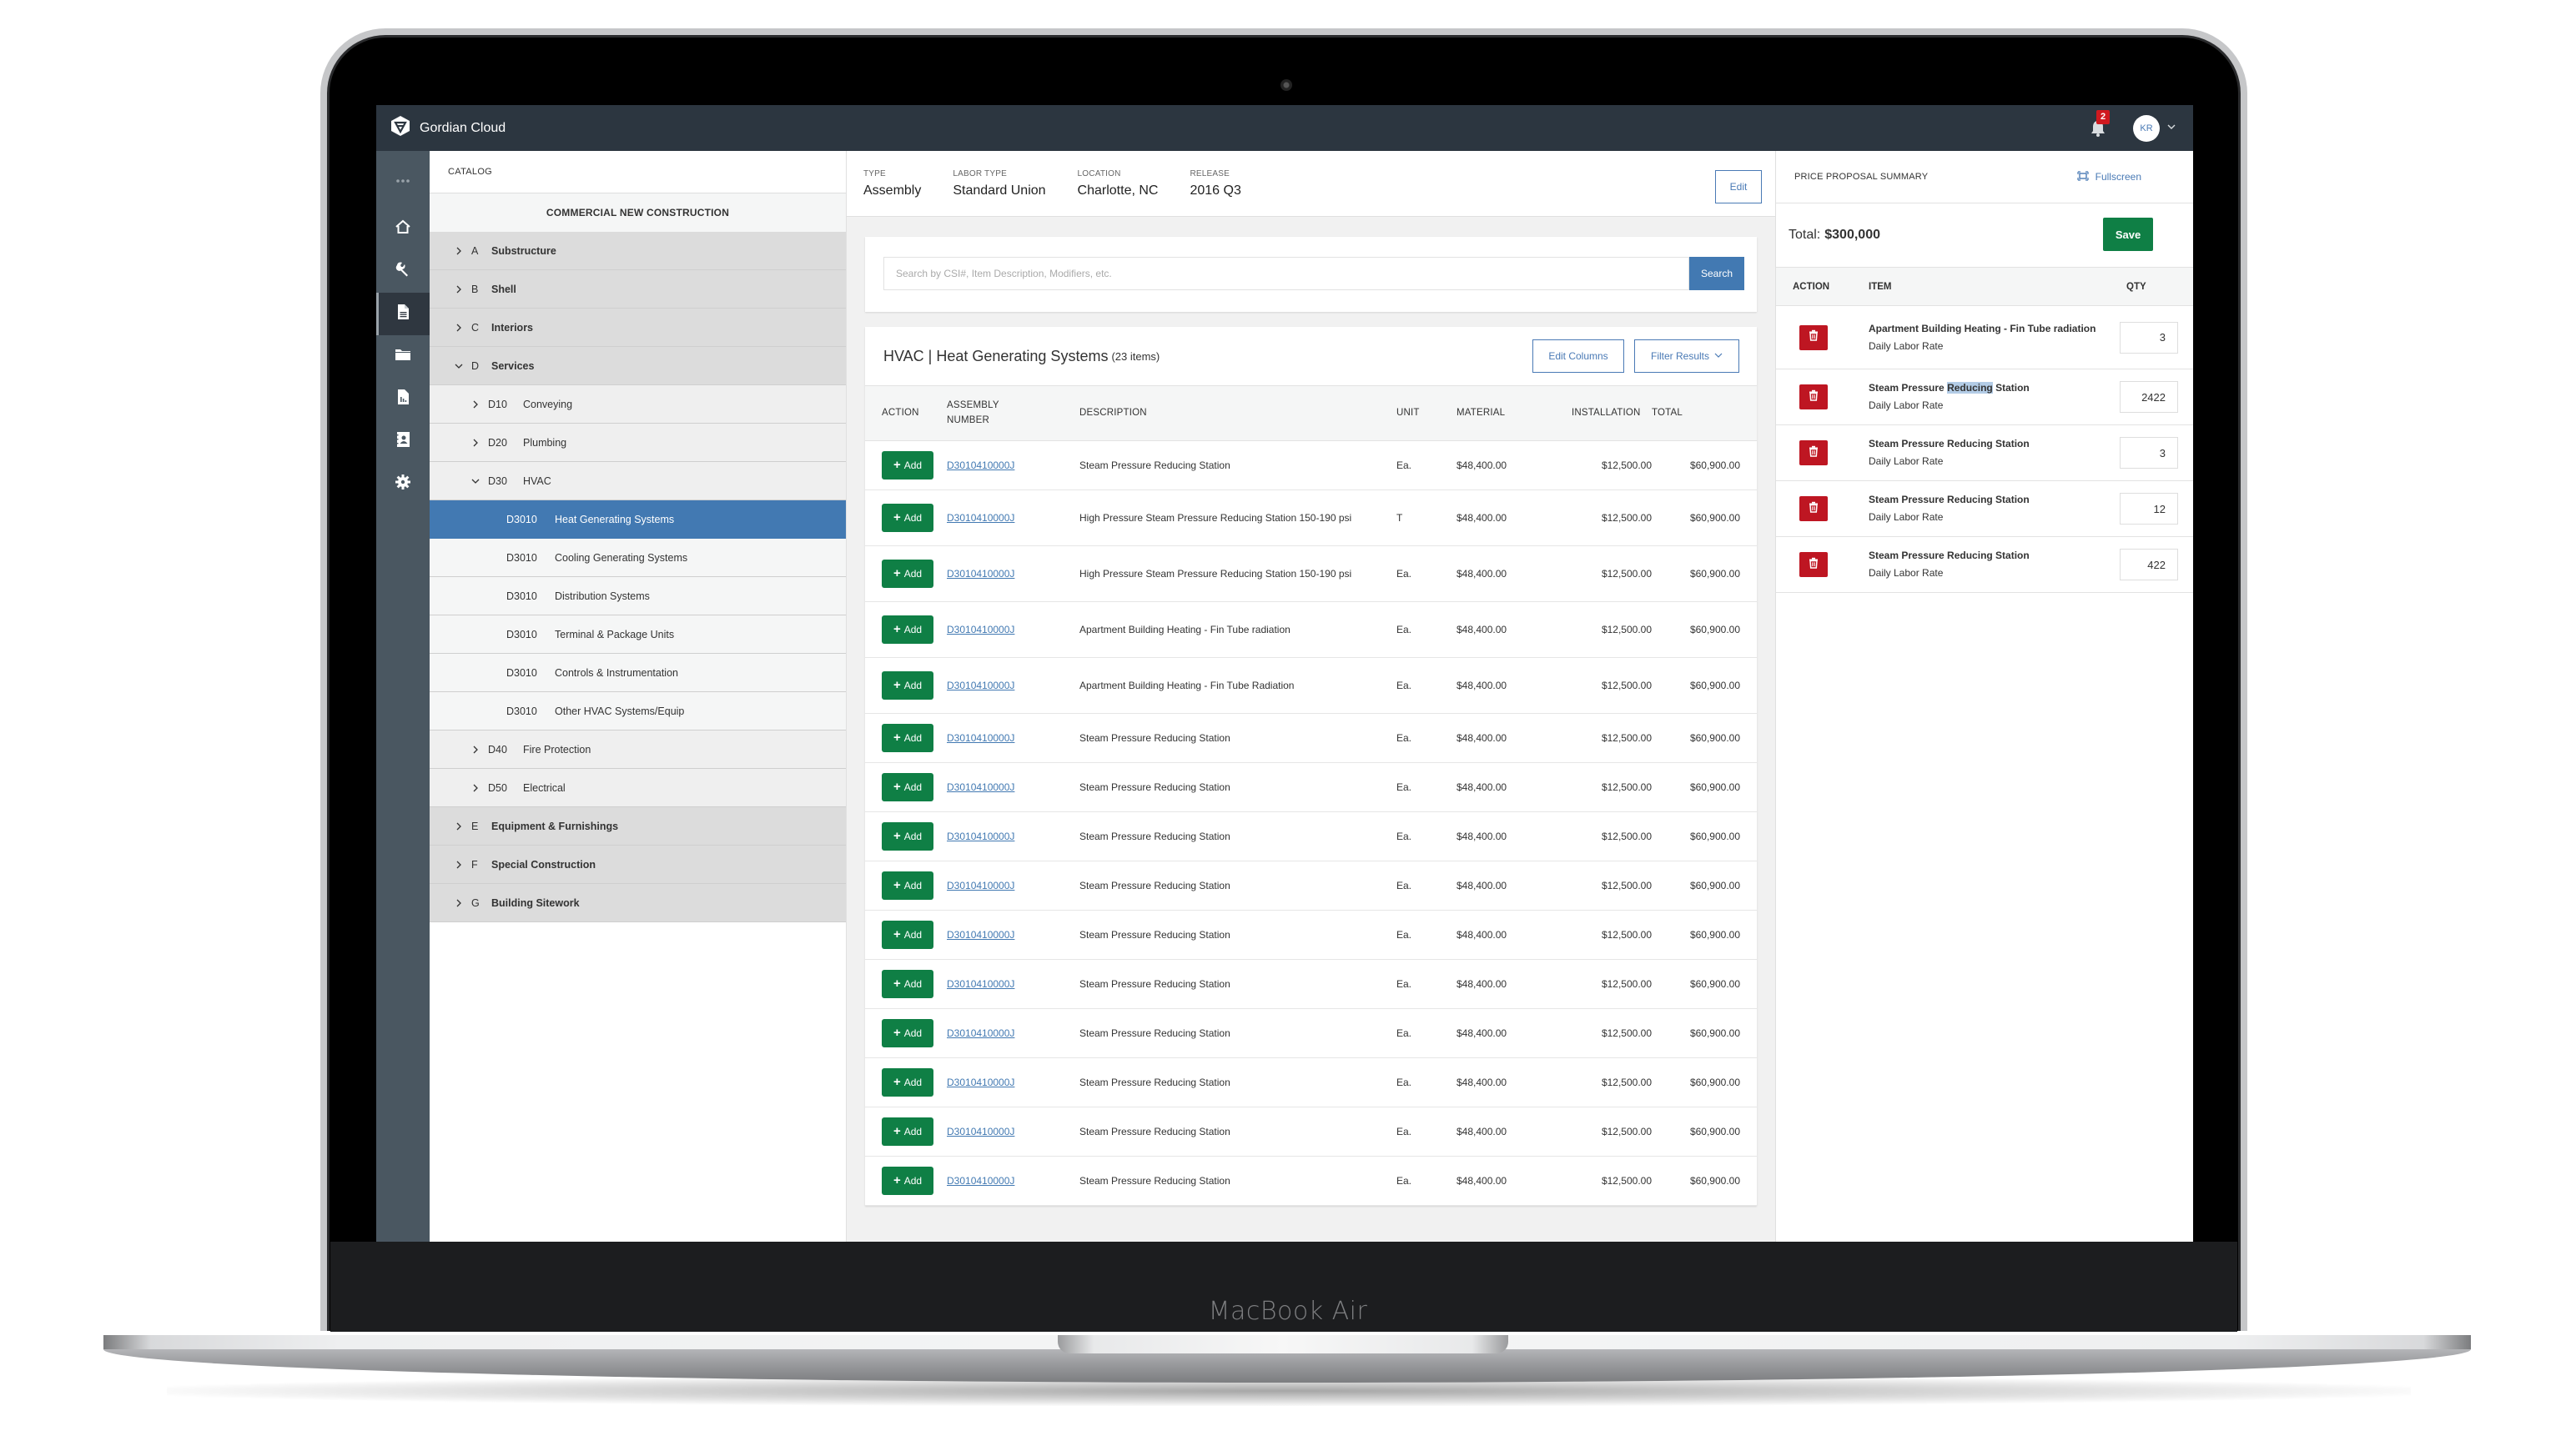 This screenshot has height=1446, width=2576. I want to click on meta-value: Charlotte, NC, so click(1118, 190).